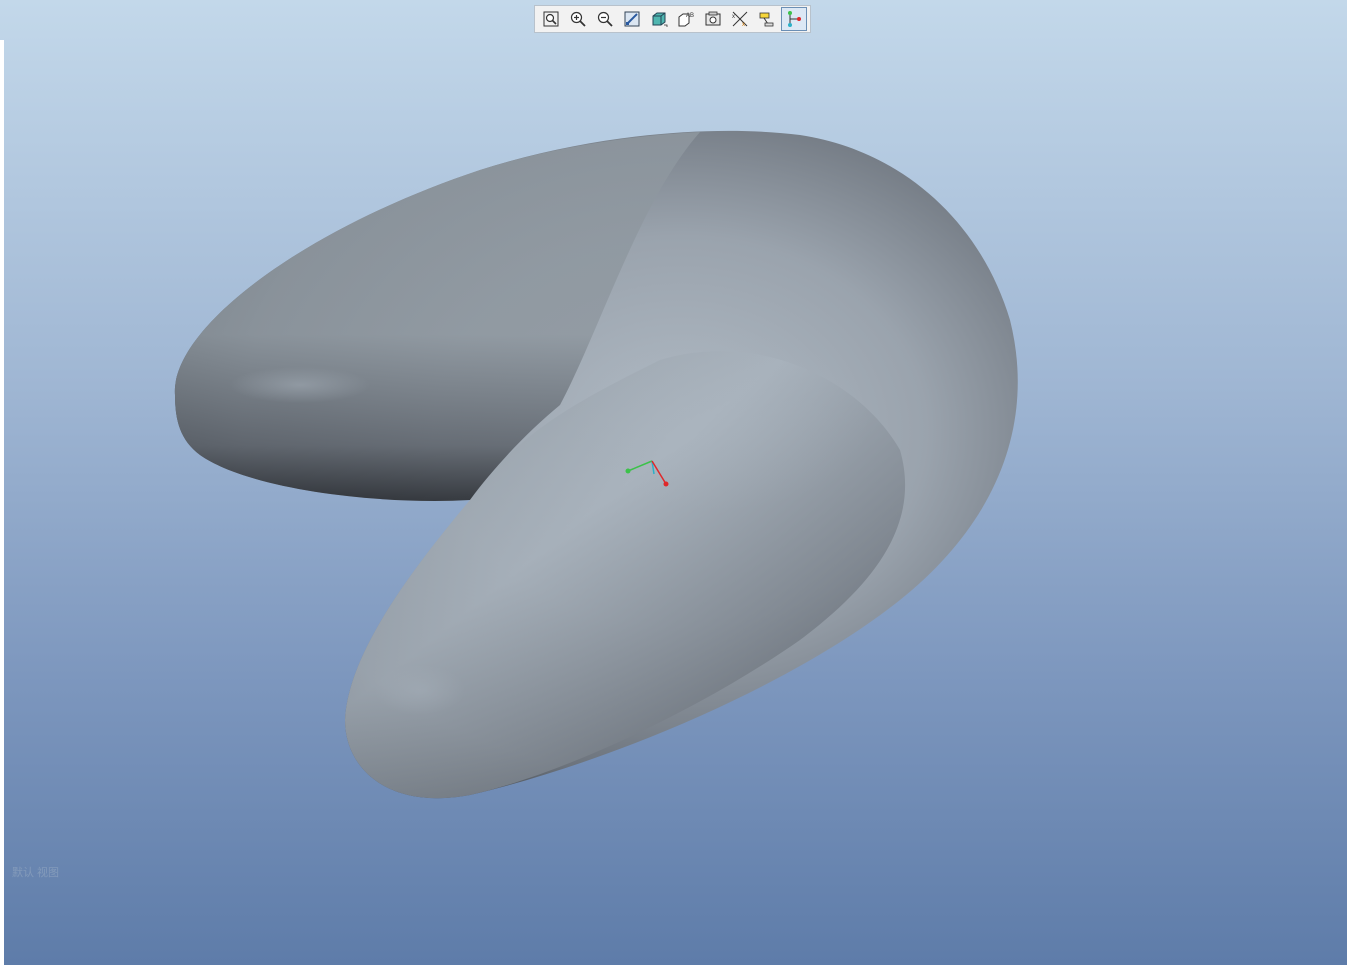  I want to click on center-highlight, so click(720, 420).